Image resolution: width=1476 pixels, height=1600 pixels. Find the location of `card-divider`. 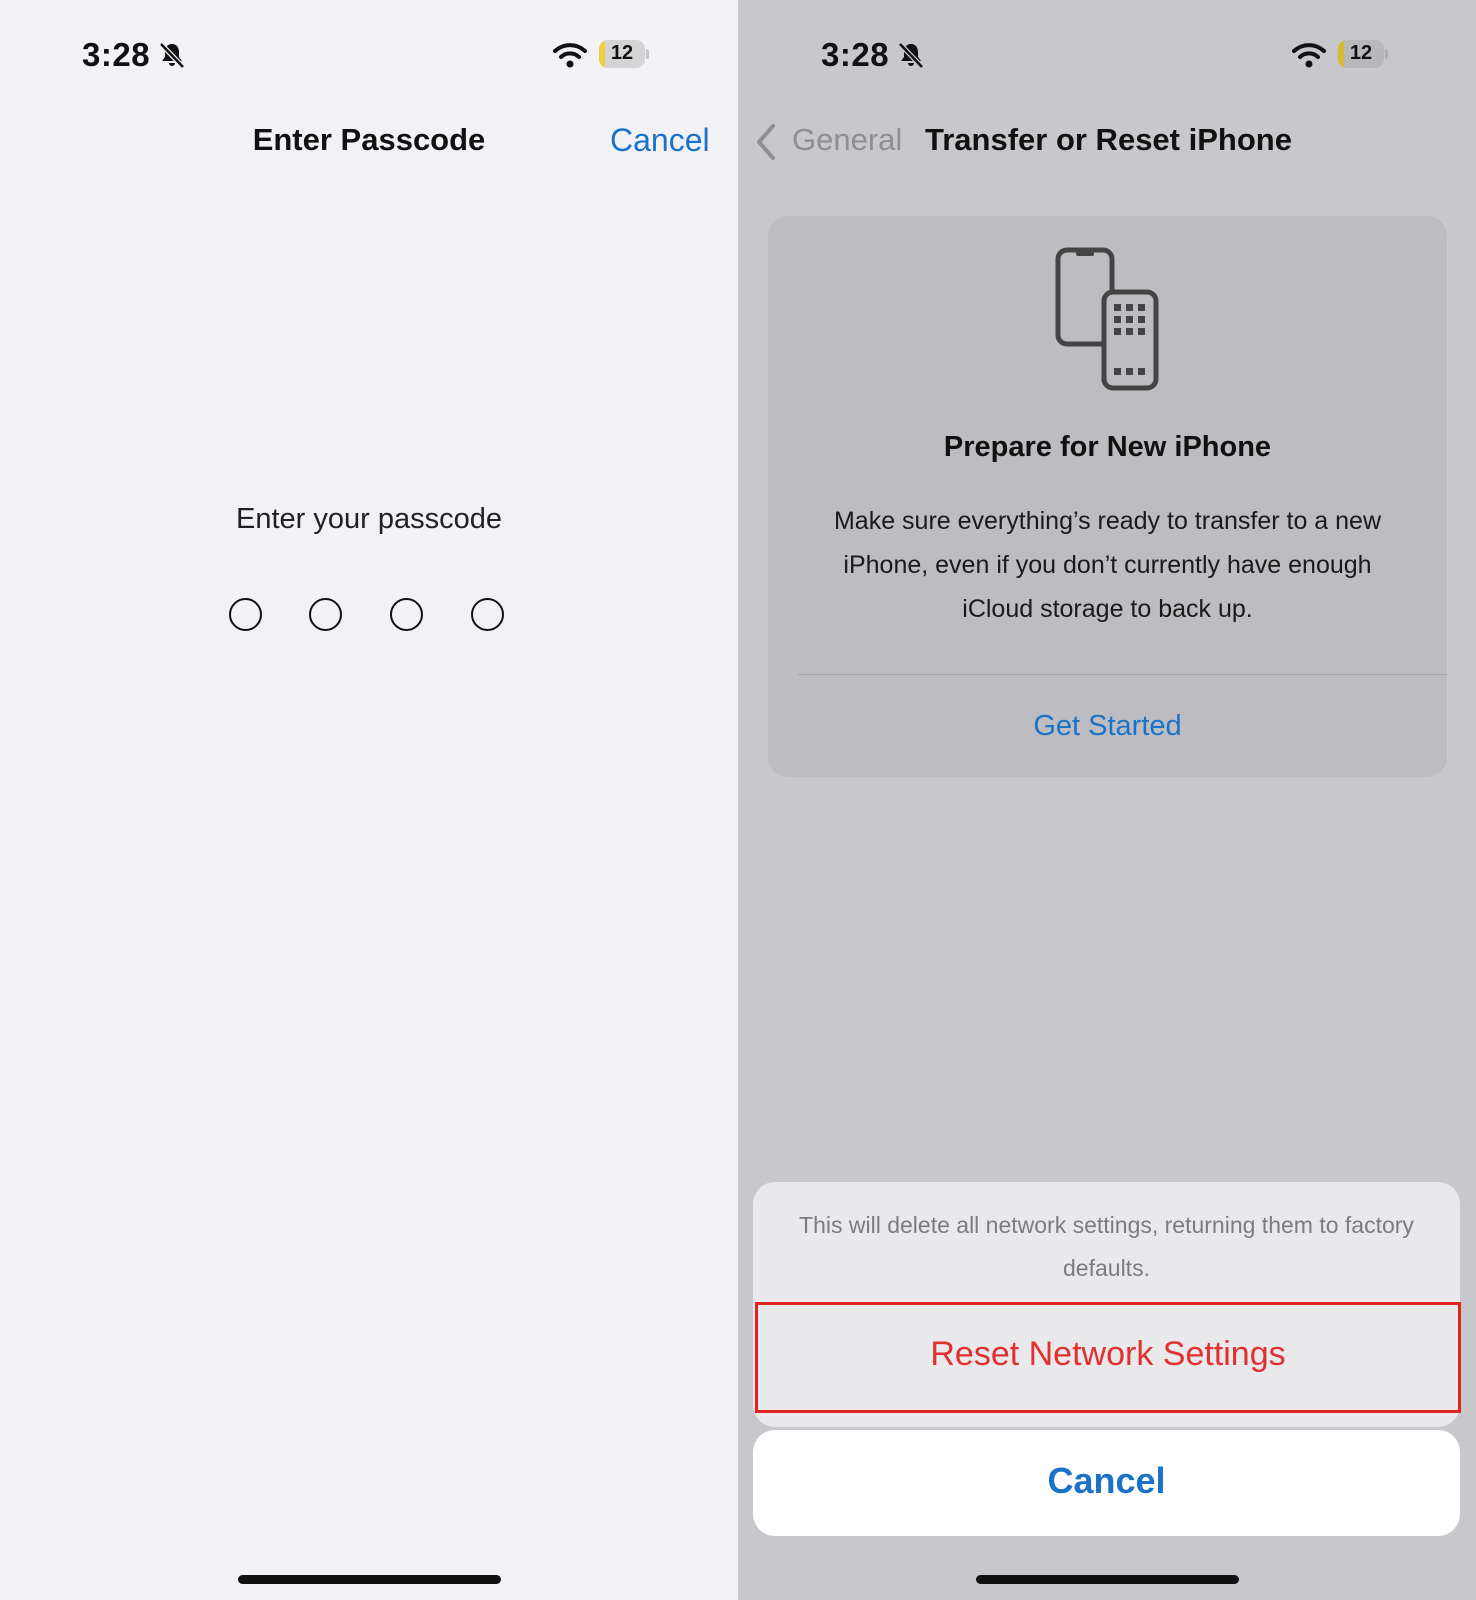

card-divider is located at coordinates (1122, 674).